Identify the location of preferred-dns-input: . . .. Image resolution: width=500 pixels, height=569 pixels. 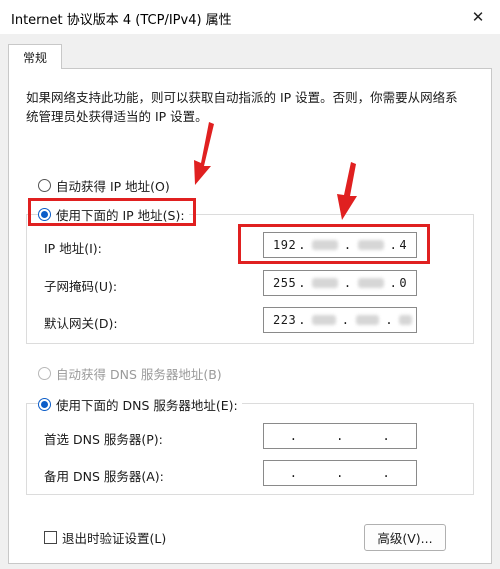
(340, 436).